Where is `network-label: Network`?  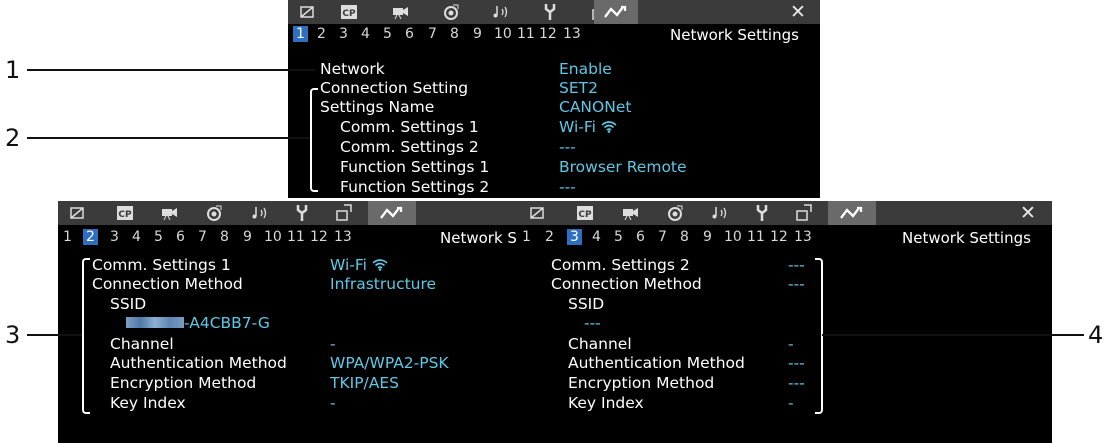
network-label: Network is located at coordinates (352, 69).